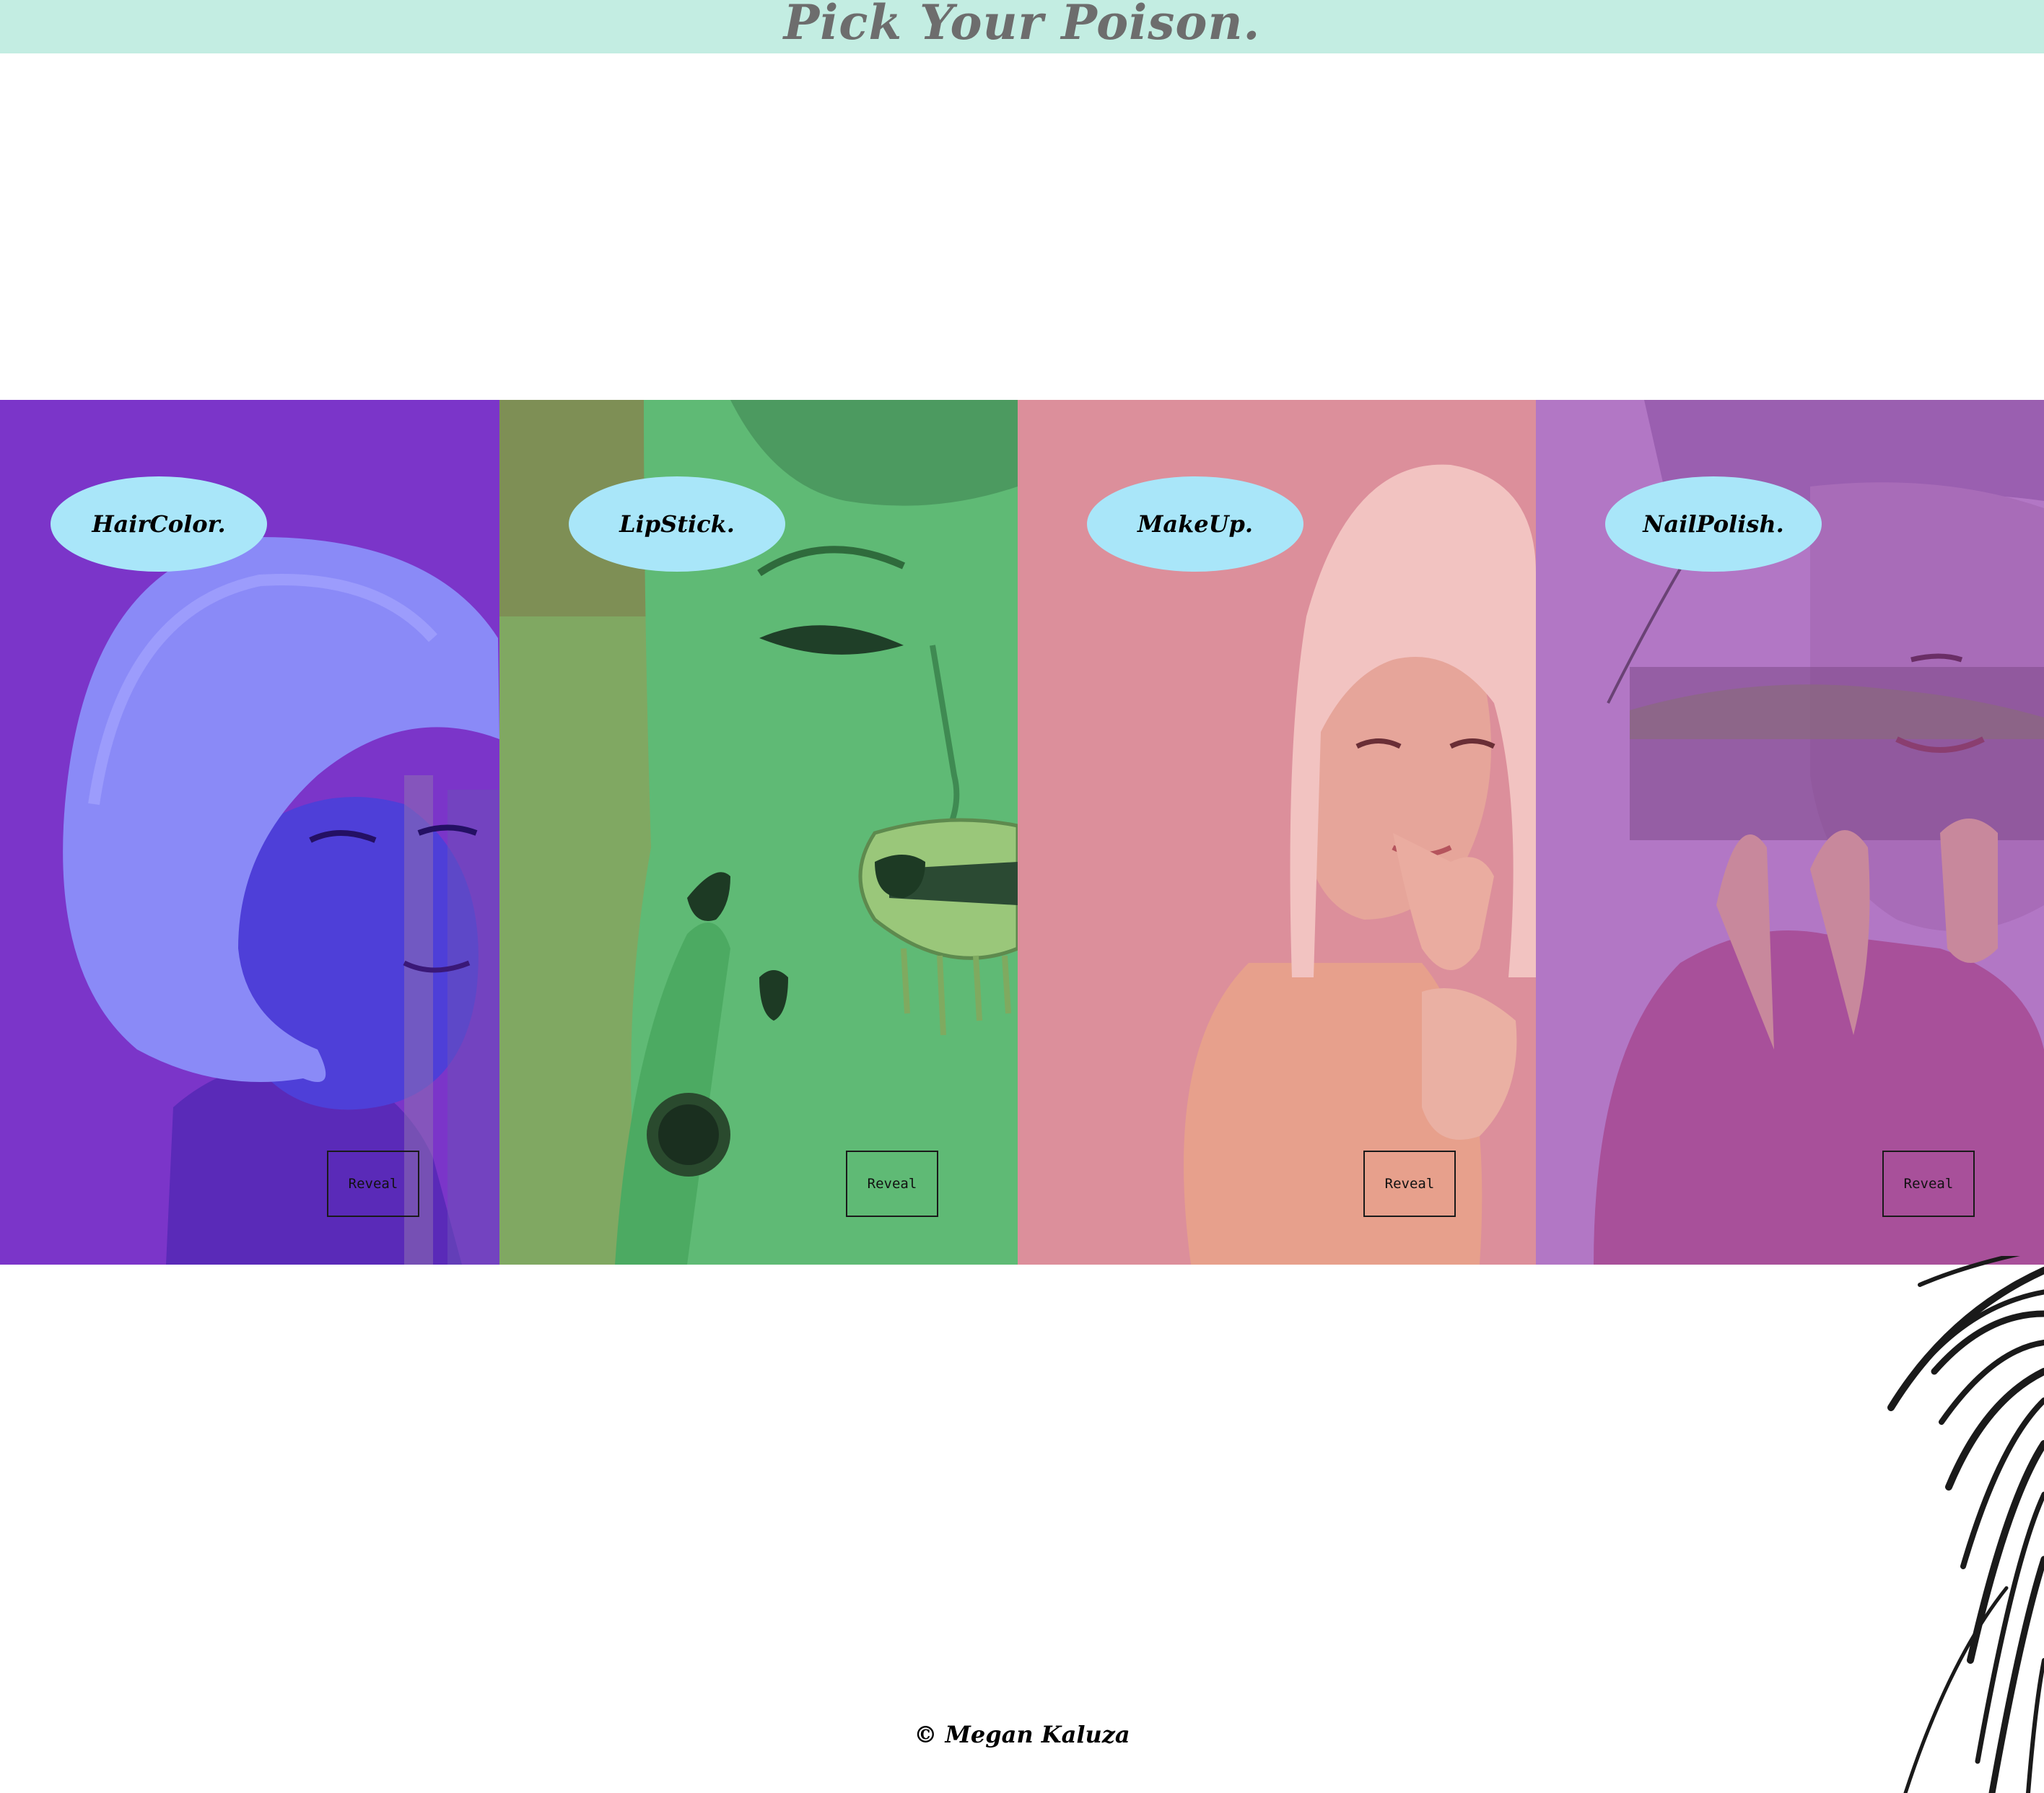  I want to click on header-bar: Pick Your Poison., so click(1022, 26).